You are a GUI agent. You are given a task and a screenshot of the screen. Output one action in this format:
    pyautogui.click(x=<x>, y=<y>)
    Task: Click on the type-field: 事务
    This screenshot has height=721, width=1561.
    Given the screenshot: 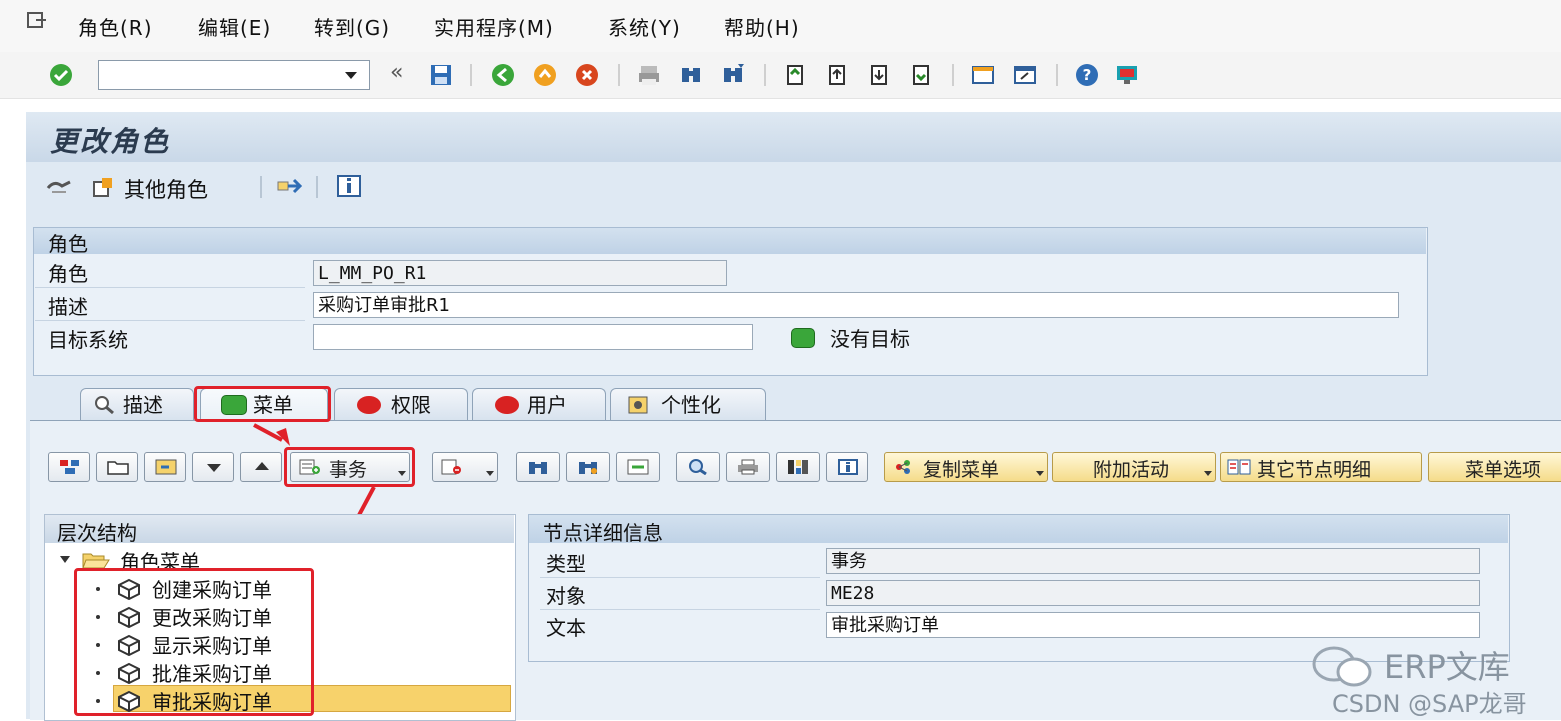 What is the action you would take?
    pyautogui.click(x=1153, y=561)
    